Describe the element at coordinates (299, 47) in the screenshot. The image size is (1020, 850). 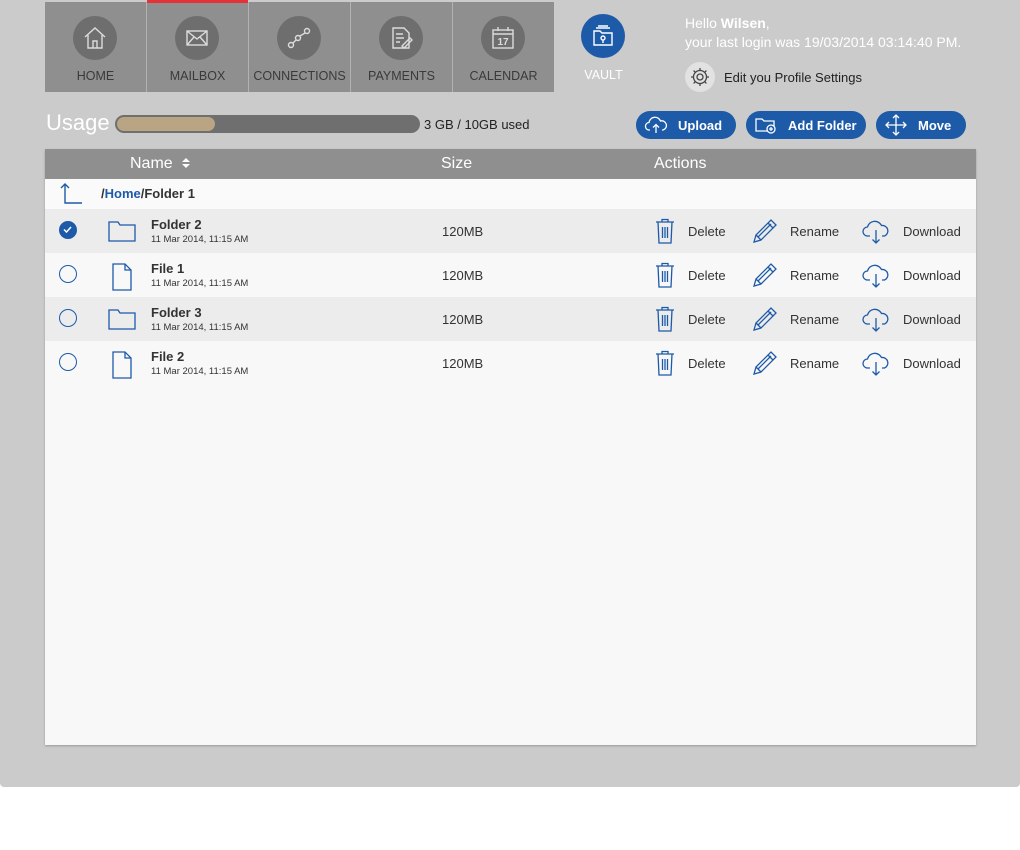
I see `nav-tab-connections: CONNECTIONS` at that location.